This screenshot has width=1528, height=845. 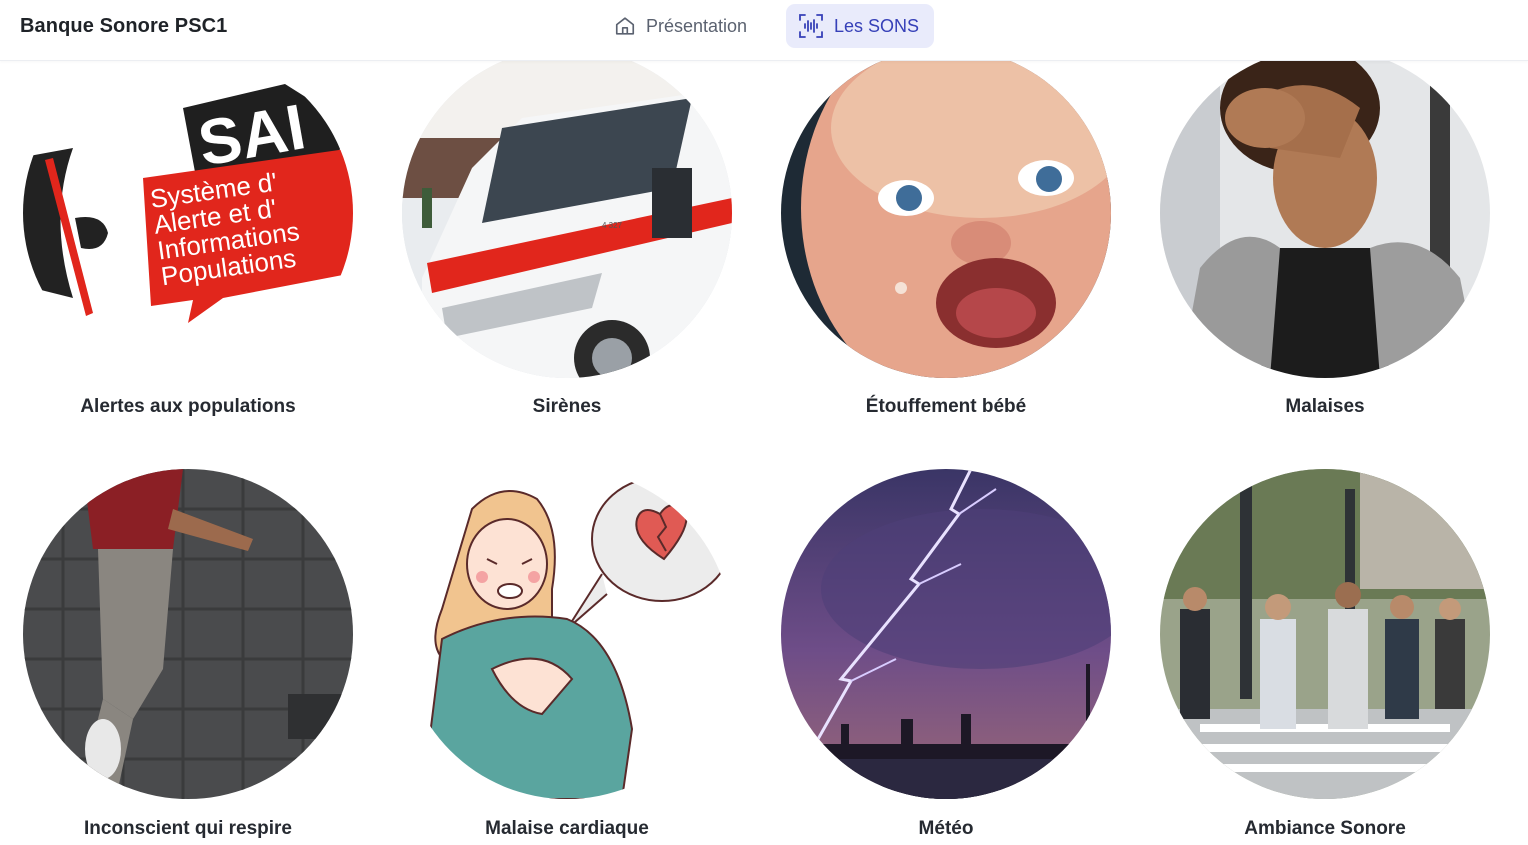 I want to click on crying-baby-photo, so click(x=946, y=213).